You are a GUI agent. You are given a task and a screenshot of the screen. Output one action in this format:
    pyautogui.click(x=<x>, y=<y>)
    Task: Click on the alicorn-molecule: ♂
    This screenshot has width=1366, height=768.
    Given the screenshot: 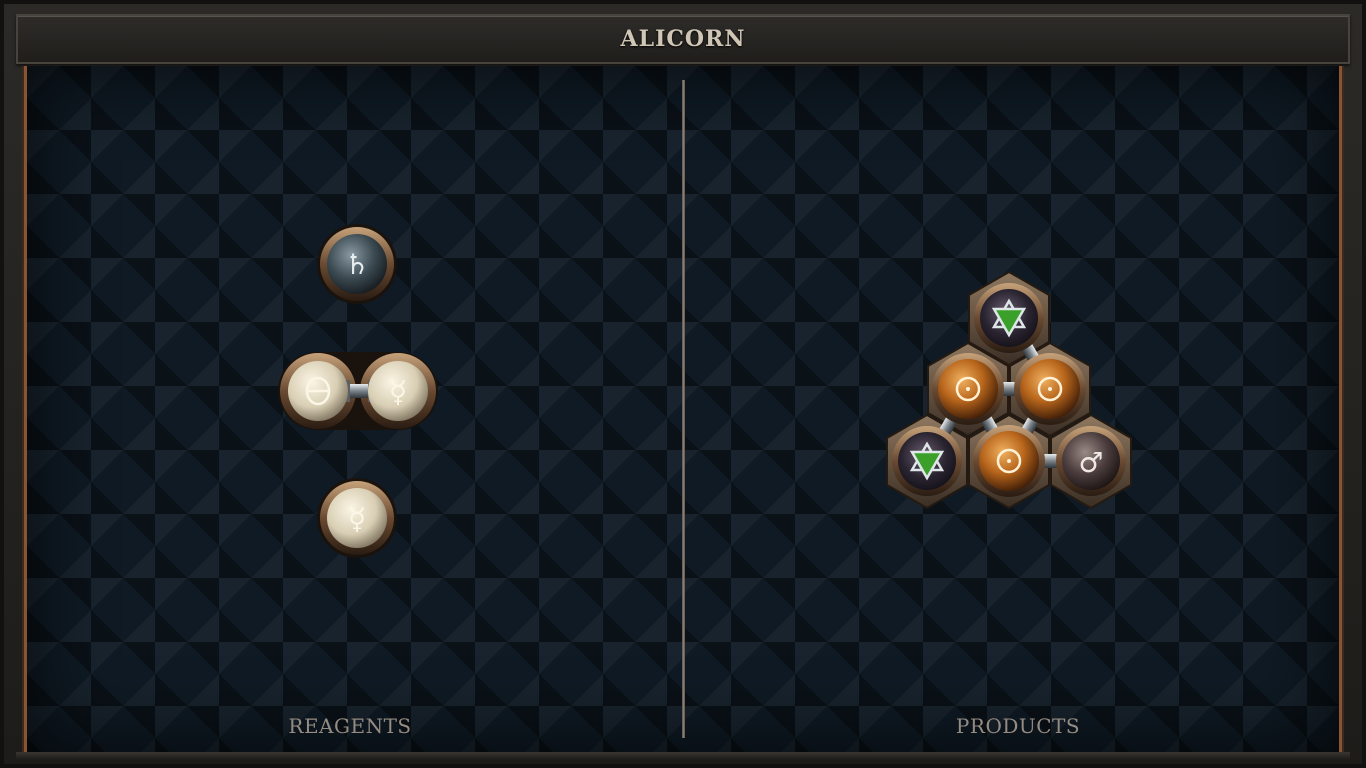 What is the action you would take?
    pyautogui.click(x=1009, y=390)
    